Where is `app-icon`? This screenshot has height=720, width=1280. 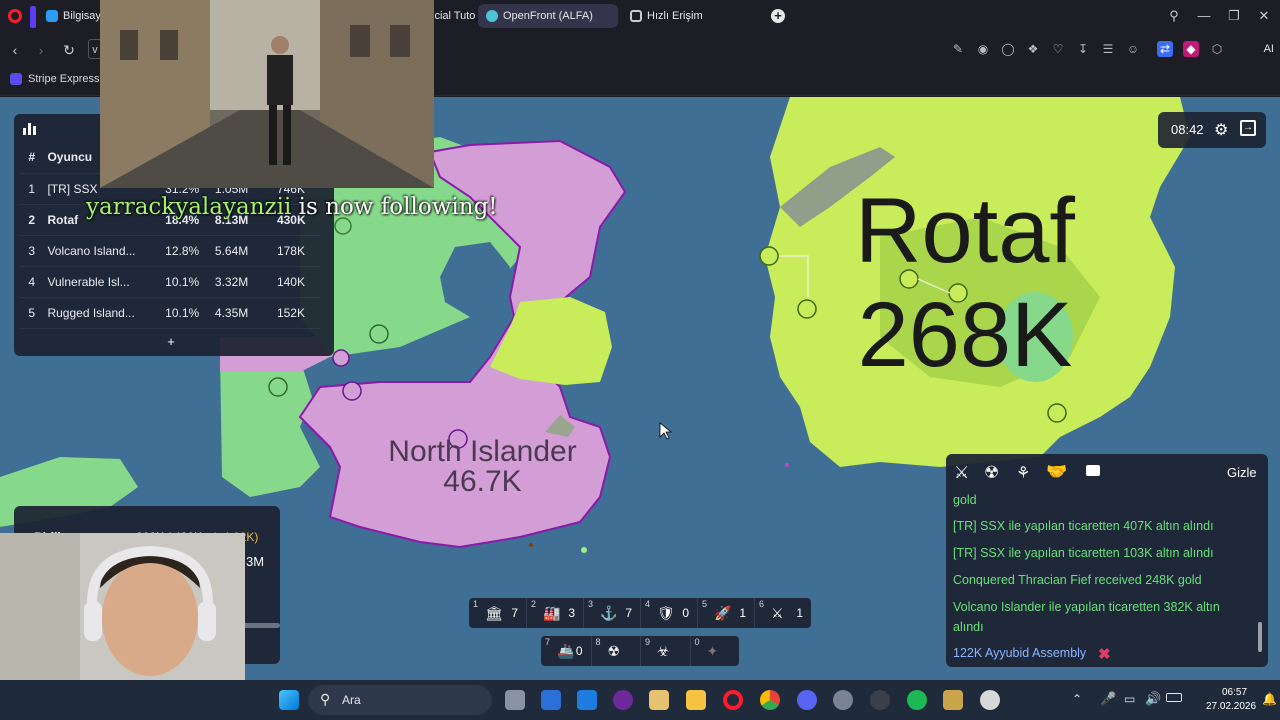 app-icon is located at coordinates (659, 700).